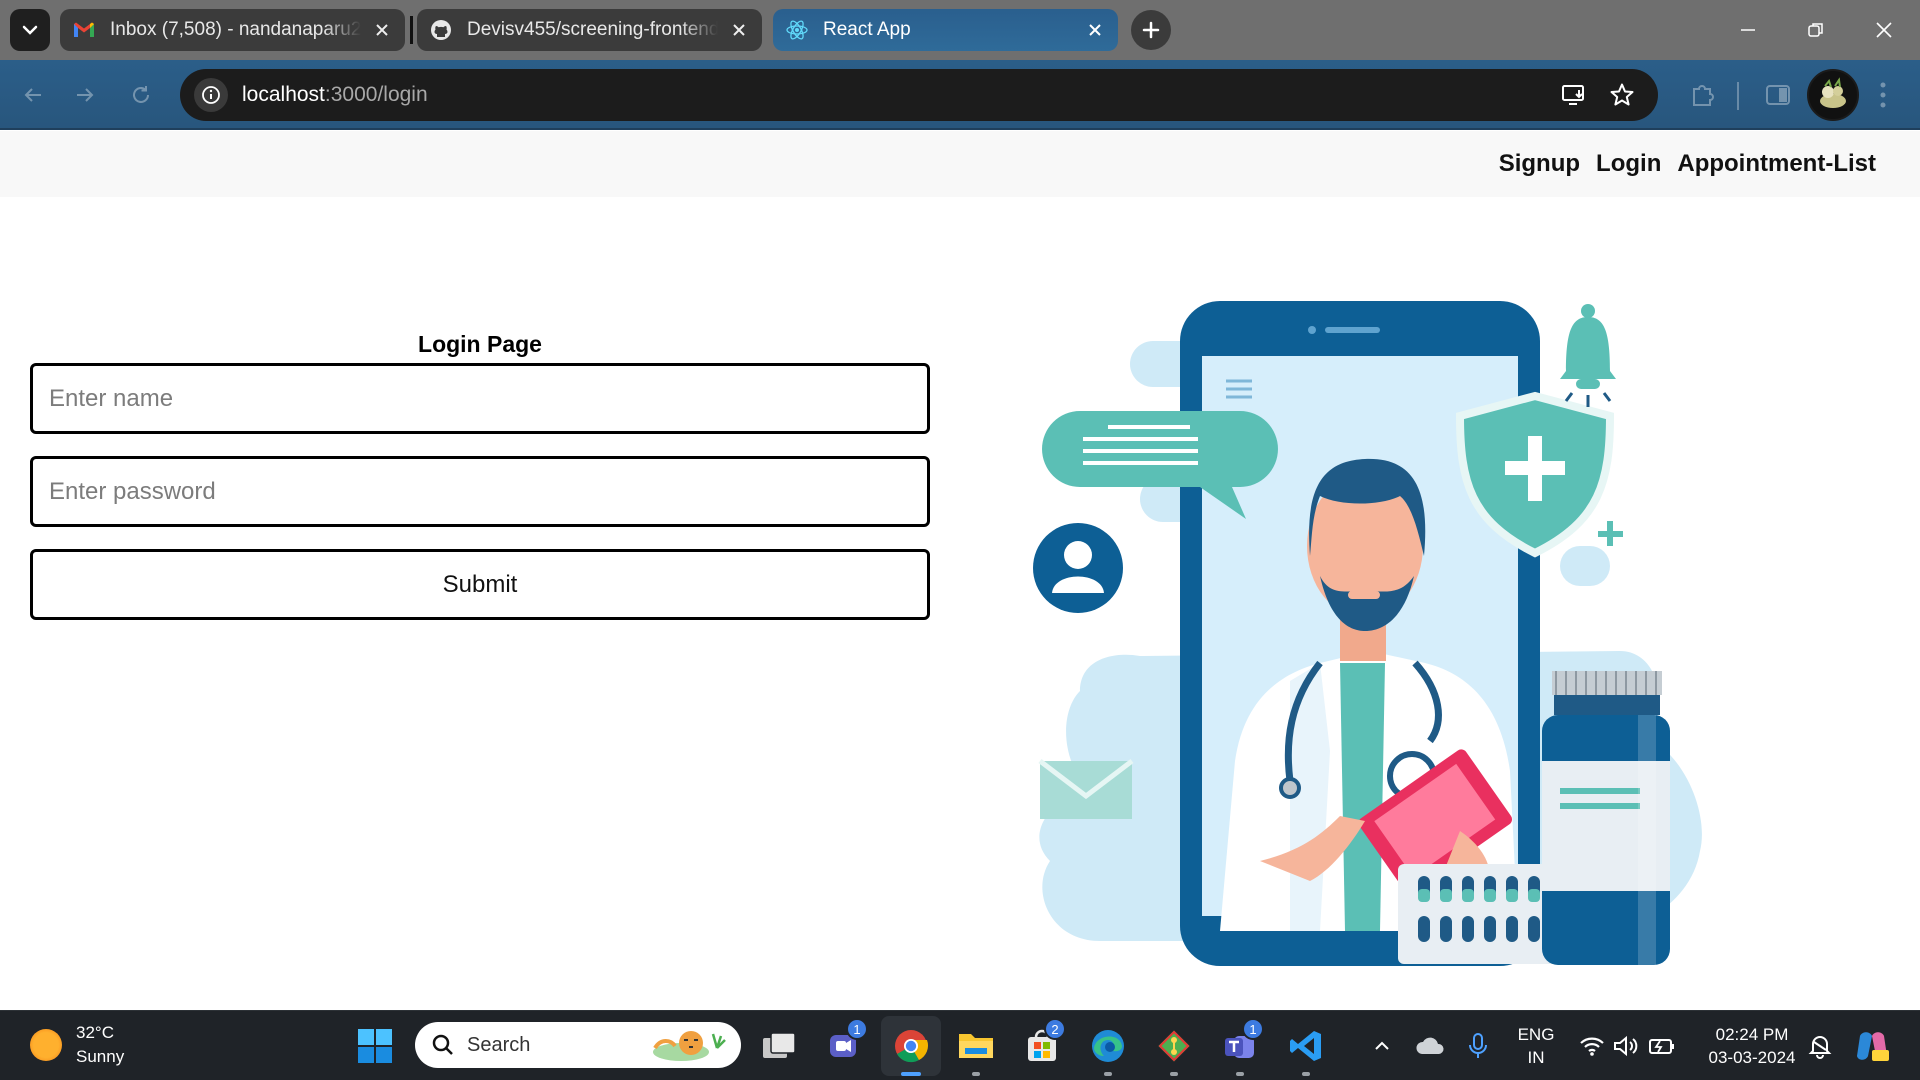 Image resolution: width=1920 pixels, height=1080 pixels. I want to click on start-button, so click(375, 1046).